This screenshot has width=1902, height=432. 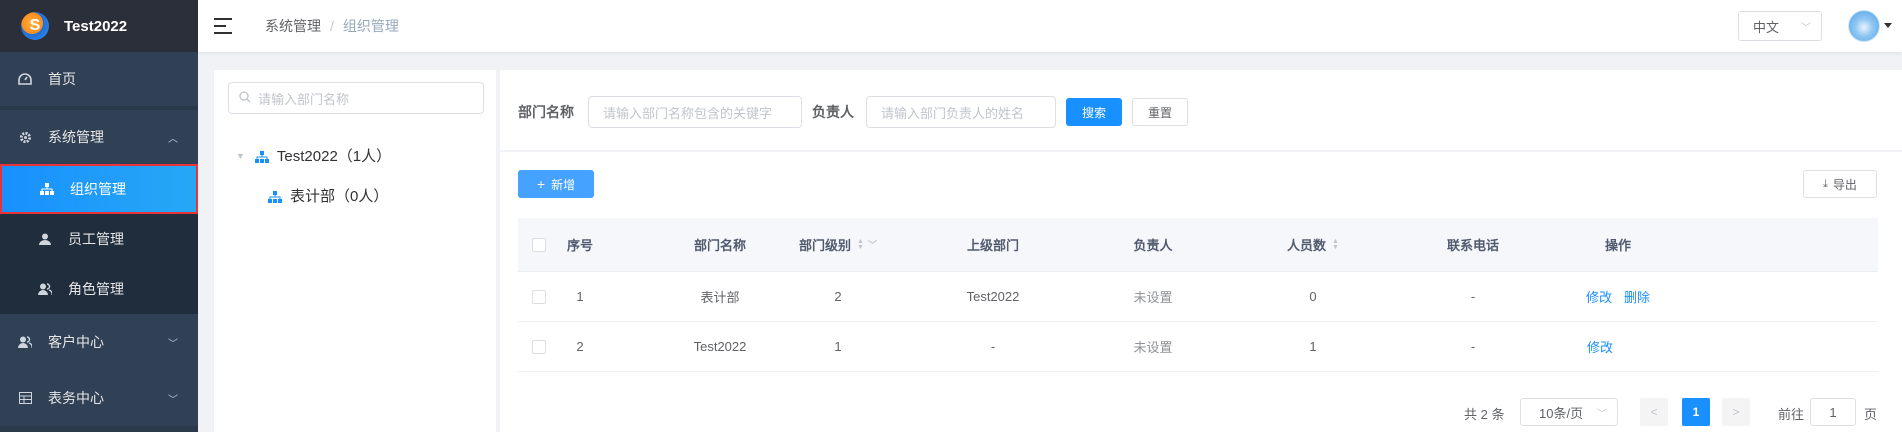 I want to click on owner-placeholder: 请输入部门负责人的姓名, so click(x=953, y=113).